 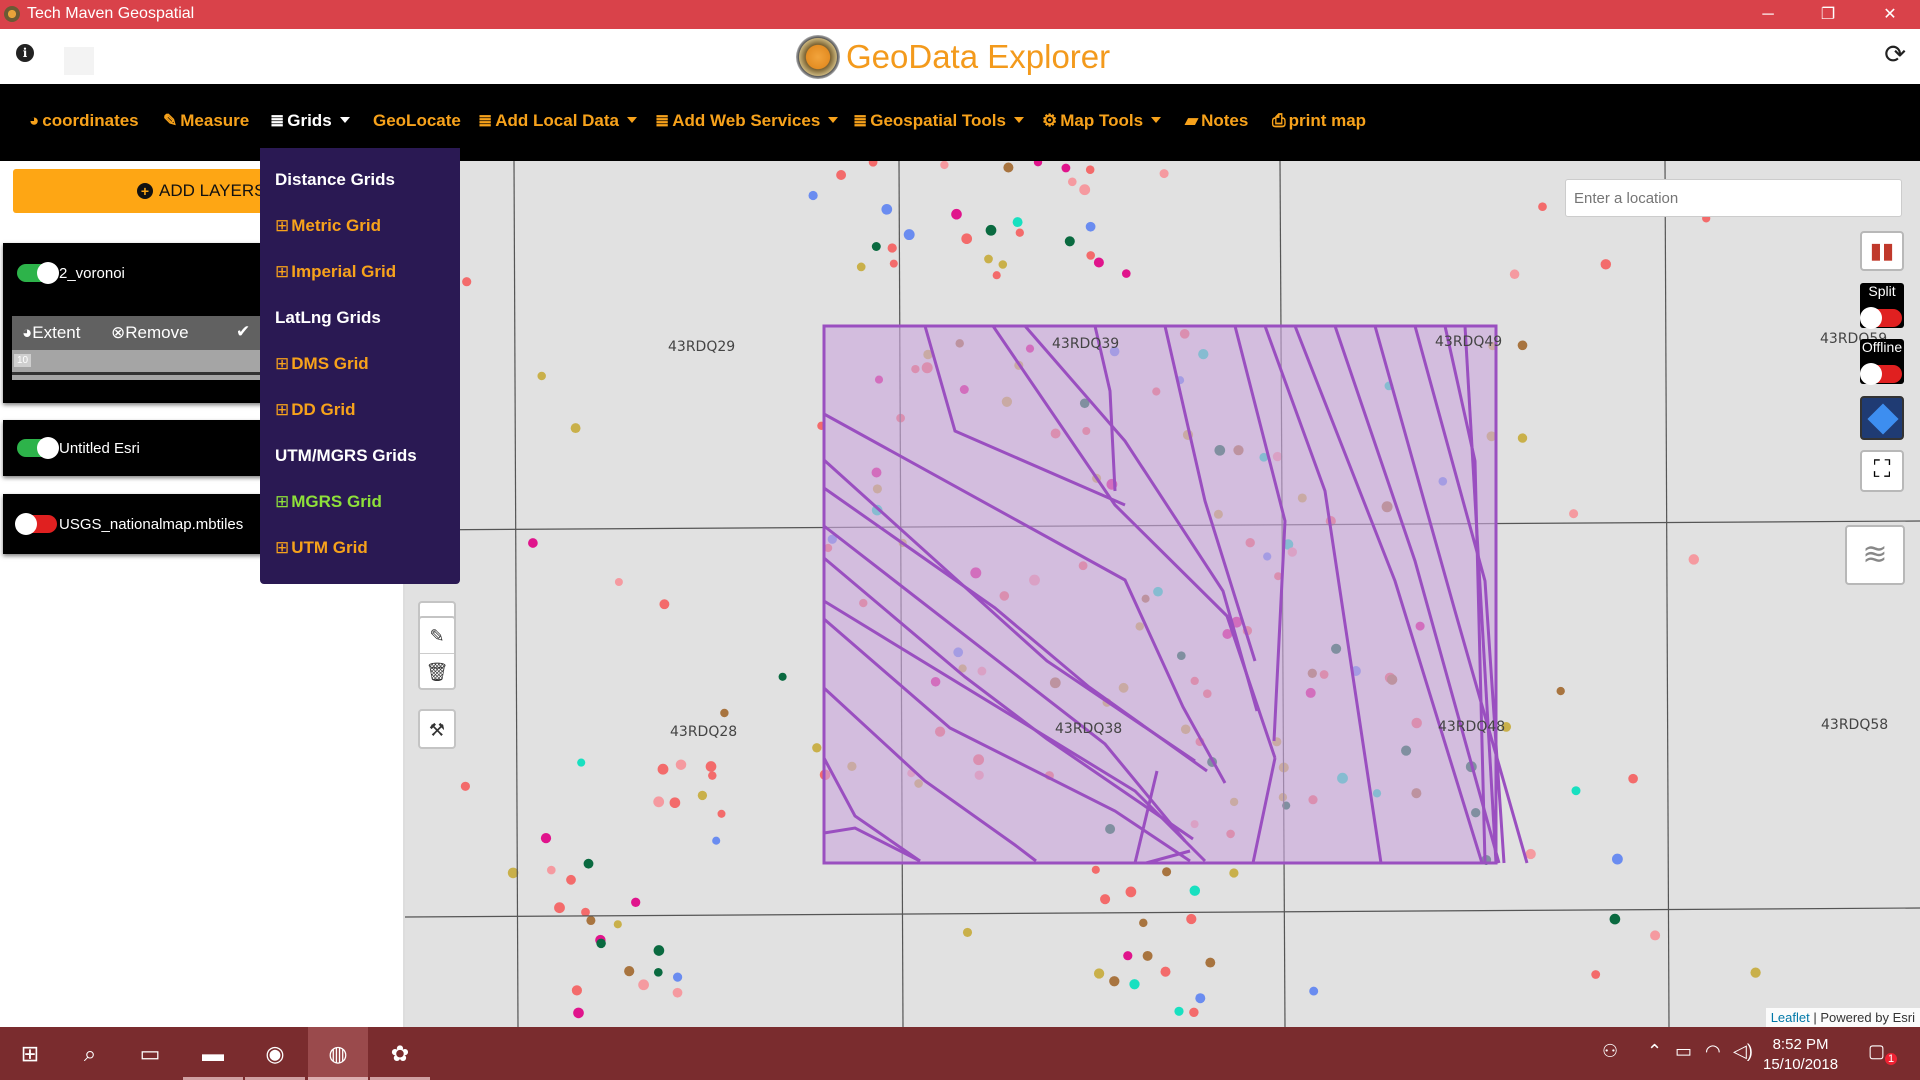 I want to click on menu-item-imperial-grid: ⊞ Imperial Grid, so click(x=335, y=272).